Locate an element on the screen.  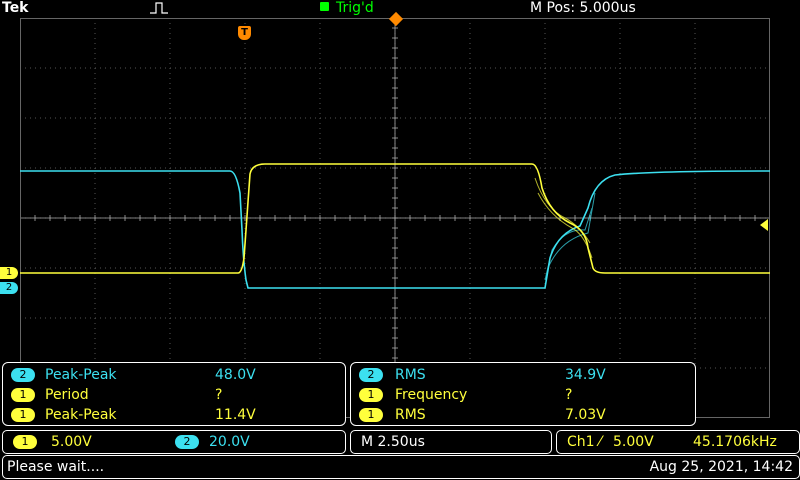
measurement-row: 1 RMS 7.03V is located at coordinates (522, 415).